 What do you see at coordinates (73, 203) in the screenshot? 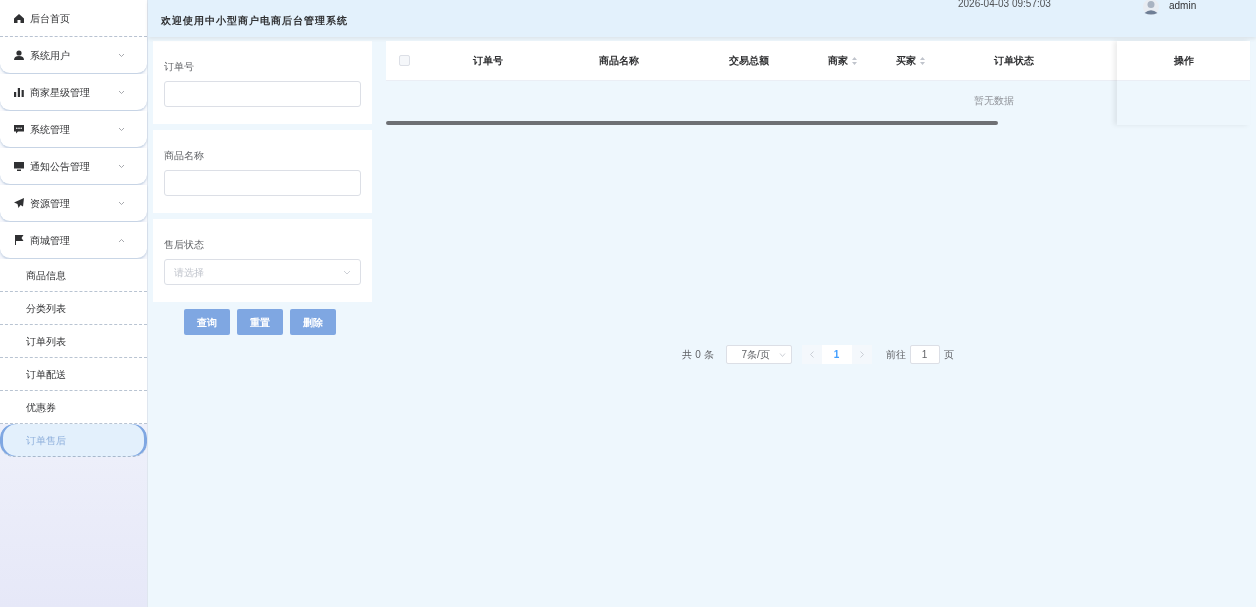
I see `menu-item: 资源管理` at bounding box center [73, 203].